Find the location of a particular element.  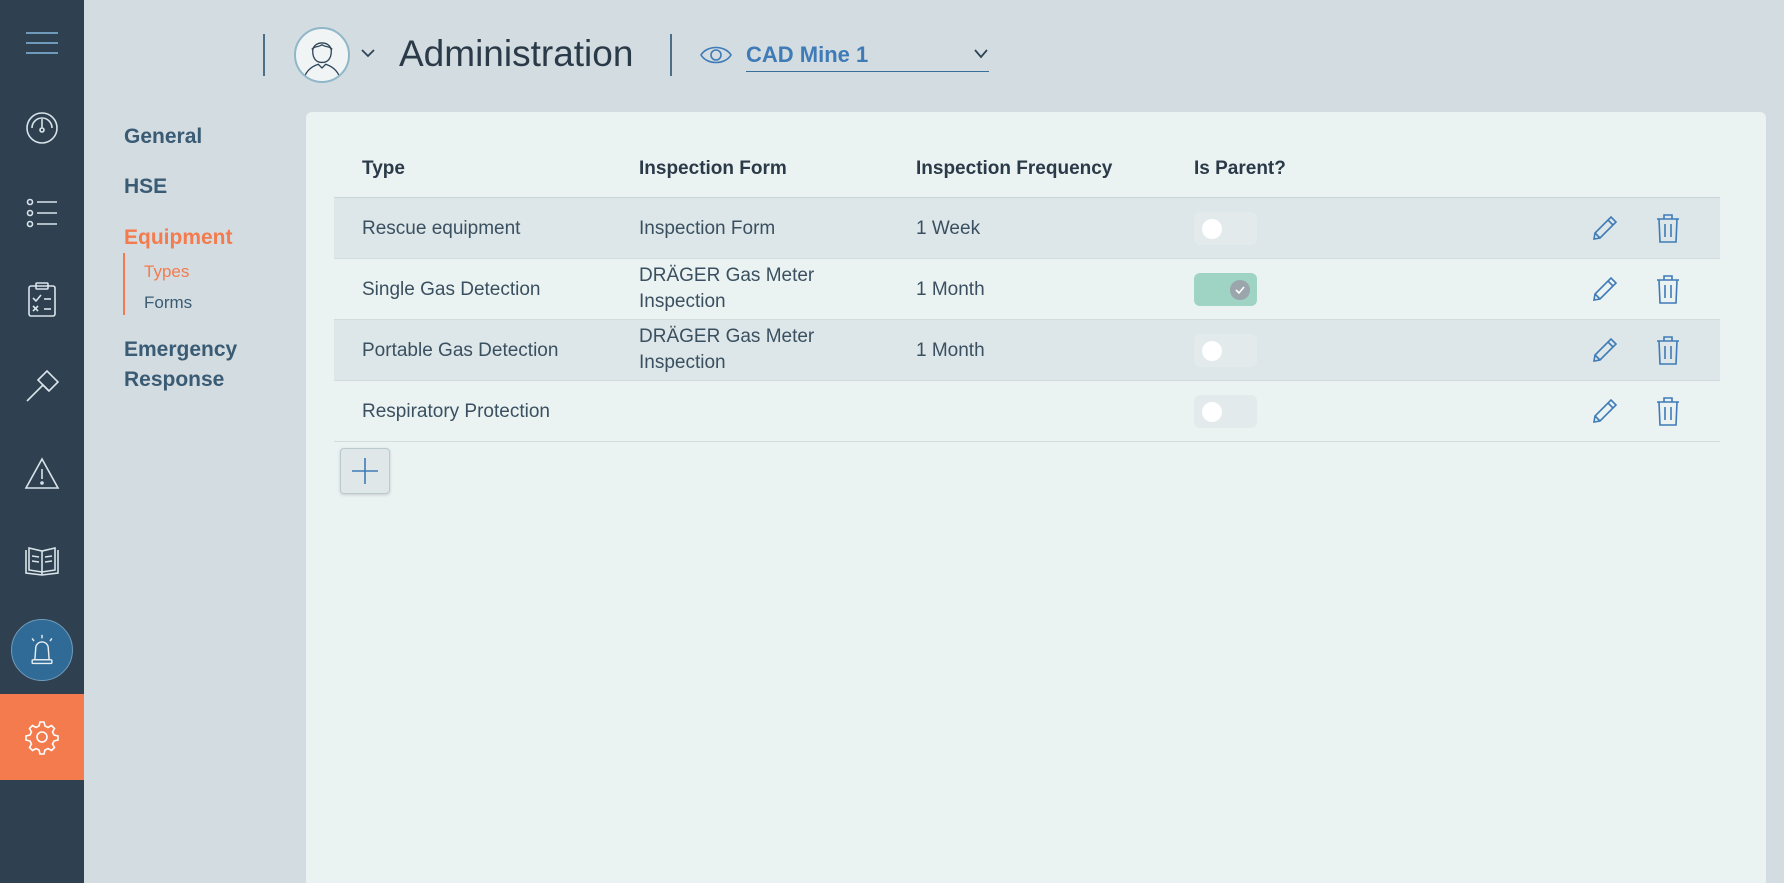

icon-rail is located at coordinates (42, 441).